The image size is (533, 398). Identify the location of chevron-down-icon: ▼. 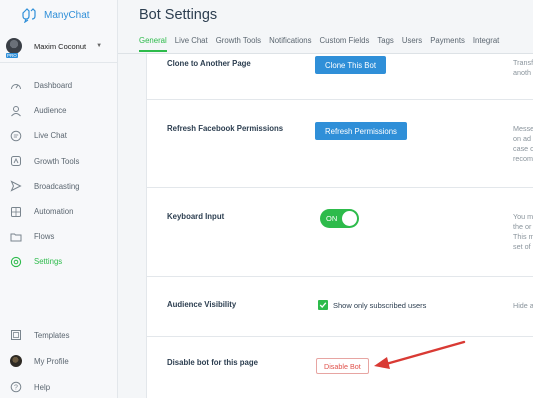
(99, 46).